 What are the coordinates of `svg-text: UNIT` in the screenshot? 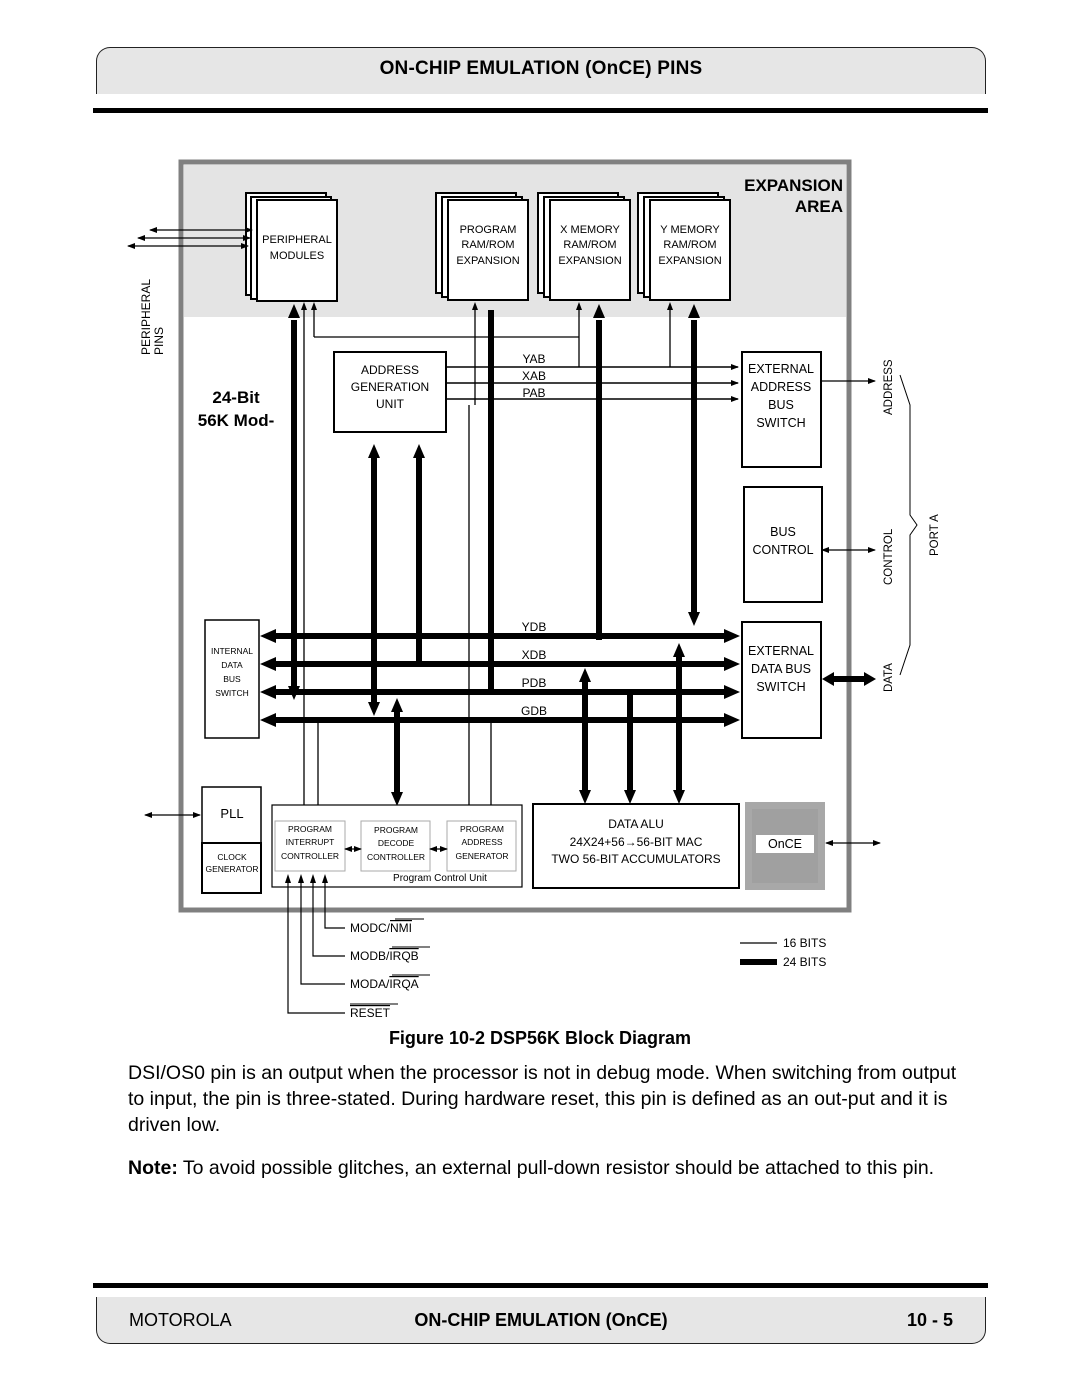 It's located at (390, 404).